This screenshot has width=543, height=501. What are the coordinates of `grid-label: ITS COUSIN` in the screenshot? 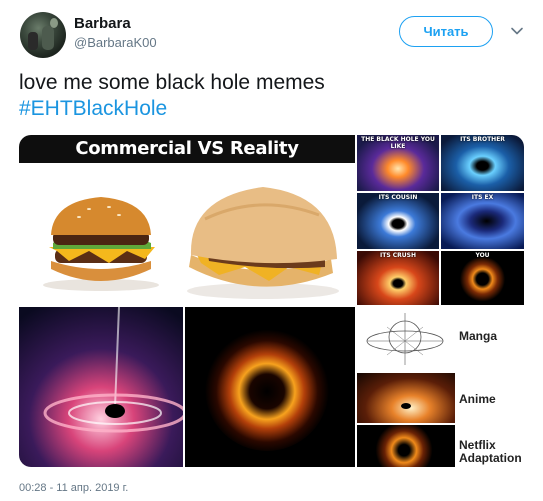 It's located at (398, 197).